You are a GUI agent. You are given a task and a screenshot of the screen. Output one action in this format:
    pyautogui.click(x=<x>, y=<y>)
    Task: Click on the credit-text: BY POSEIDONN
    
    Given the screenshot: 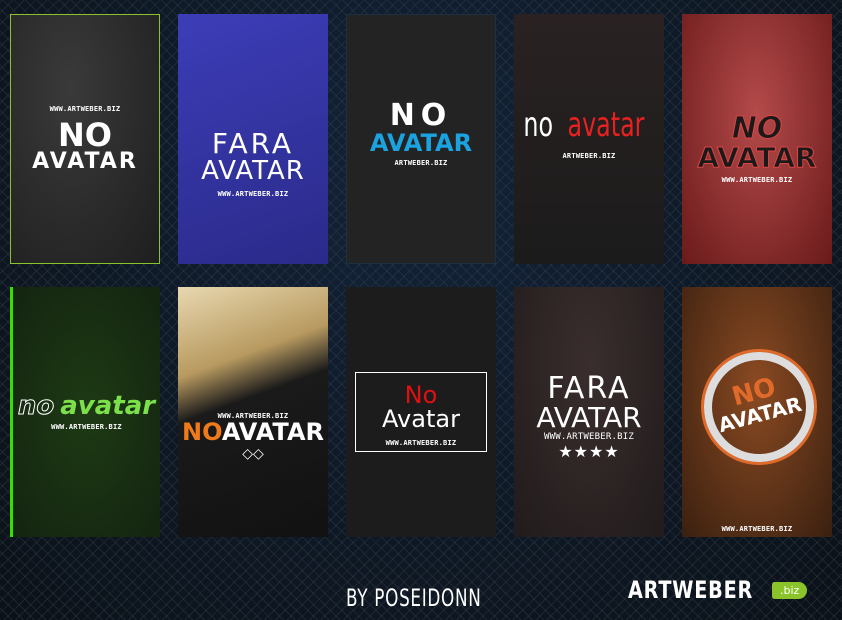 What is the action you would take?
    pyautogui.click(x=414, y=598)
    